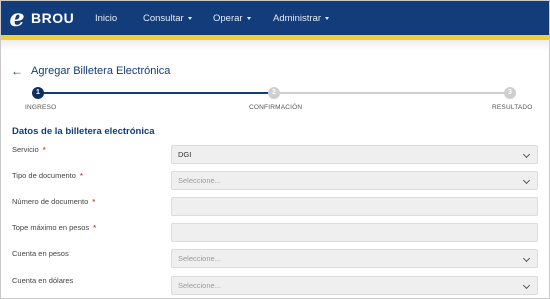 The width and height of the screenshot is (550, 299). I want to click on field-label: Cuenta en pesos, so click(40, 253).